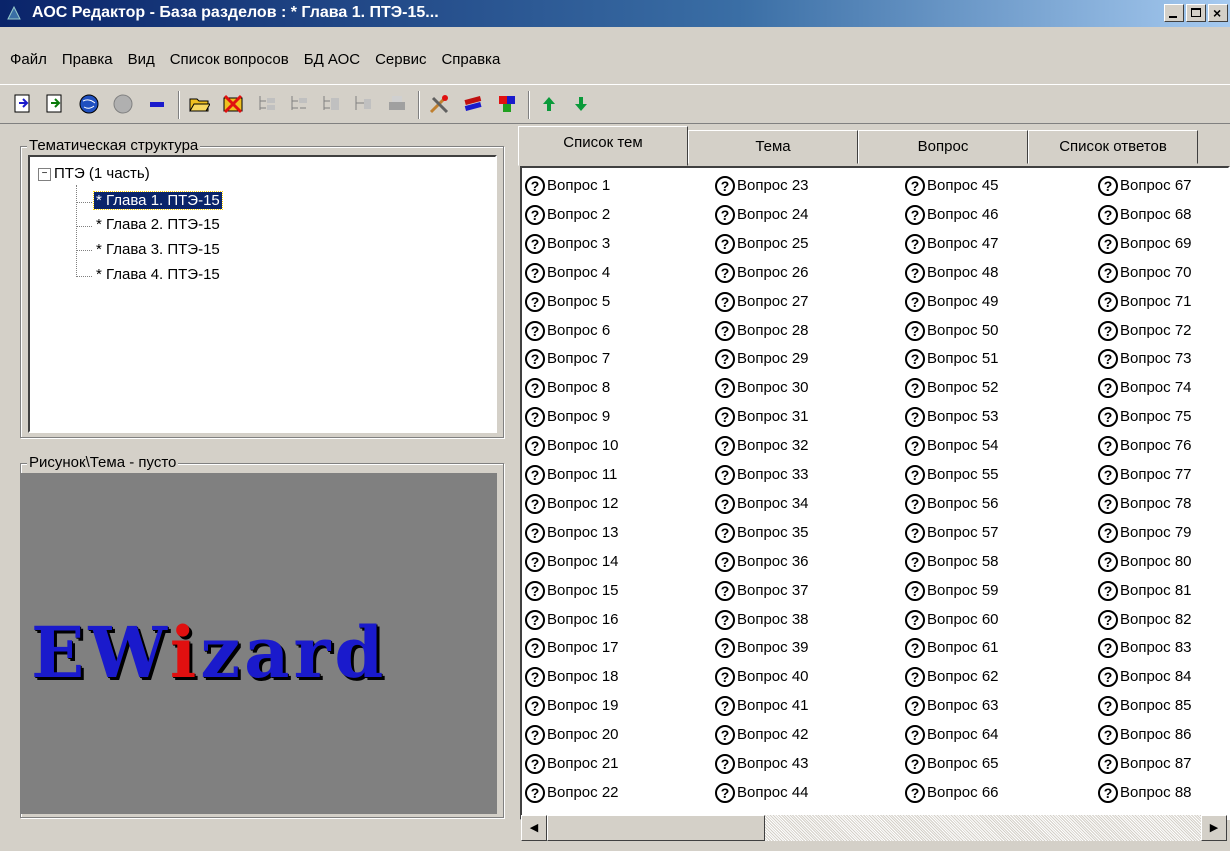 The height and width of the screenshot is (851, 1230). Describe the element at coordinates (952, 244) in the screenshot. I see `question-item: ? Вопрос 47` at that location.